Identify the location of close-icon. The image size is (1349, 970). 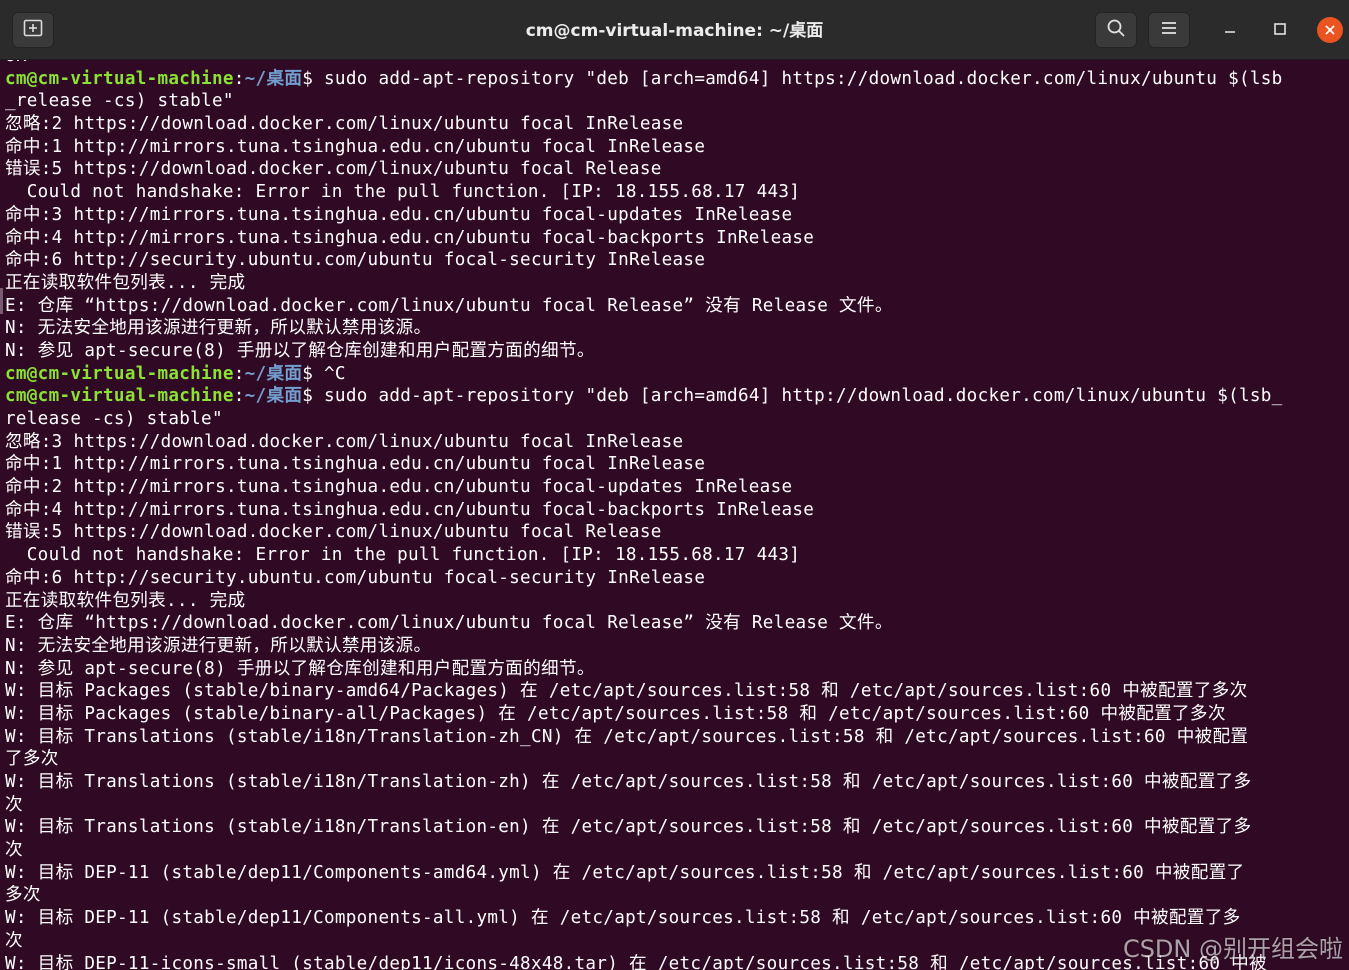
(1330, 30).